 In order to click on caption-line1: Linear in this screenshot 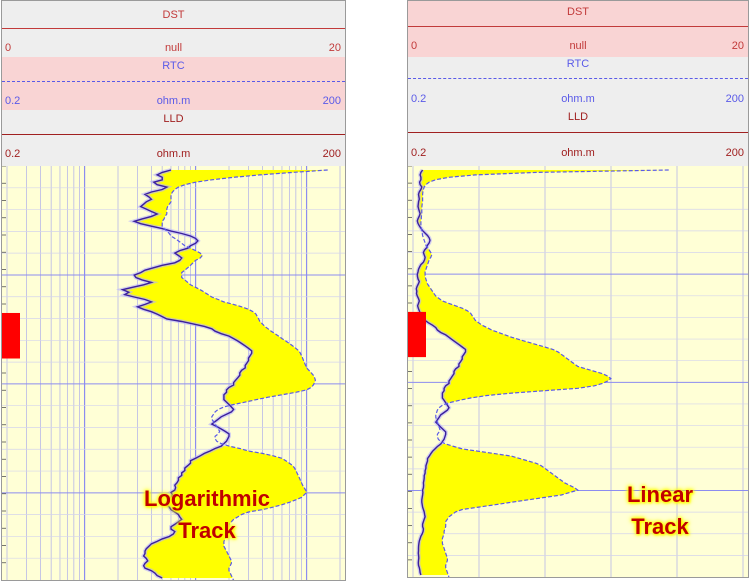, I will do `click(660, 494)`.